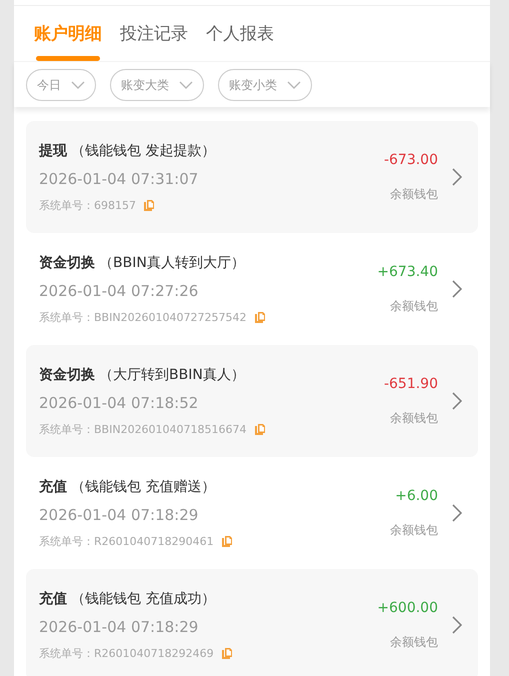  What do you see at coordinates (119, 403) in the screenshot?
I see `record-time: 2026-01-04 07:18:52` at bounding box center [119, 403].